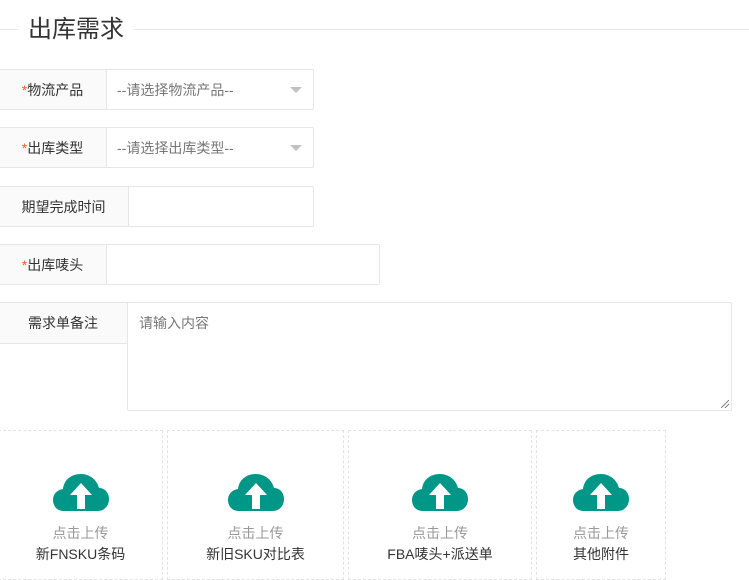 This screenshot has width=749, height=580. Describe the element at coordinates (243, 264) in the screenshot. I see `outbound-mark-input` at that location.